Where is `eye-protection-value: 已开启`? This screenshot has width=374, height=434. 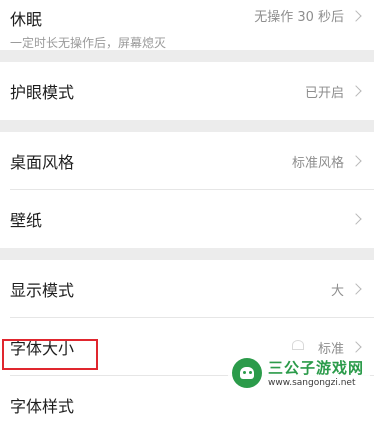
eye-protection-value: 已开启 is located at coordinates (324, 93).